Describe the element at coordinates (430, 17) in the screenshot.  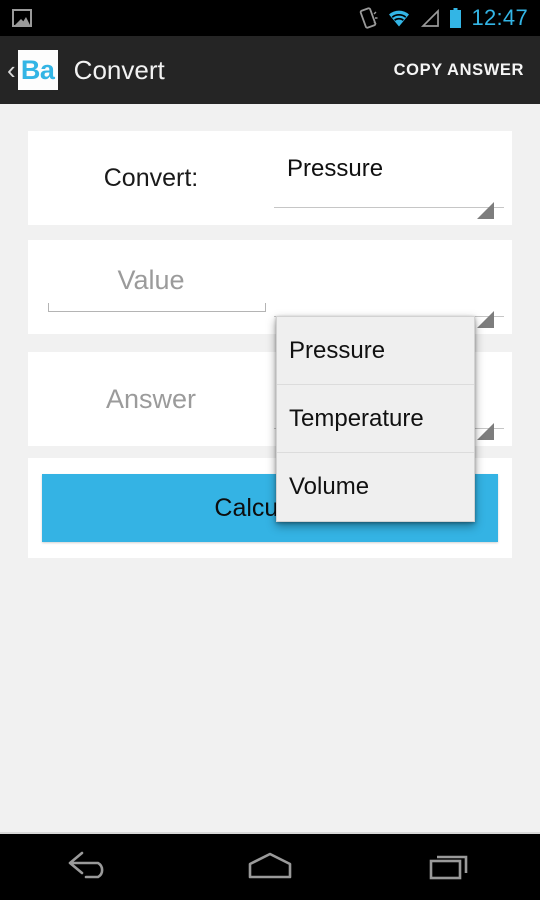
I see `cellular-signal-icon` at that location.